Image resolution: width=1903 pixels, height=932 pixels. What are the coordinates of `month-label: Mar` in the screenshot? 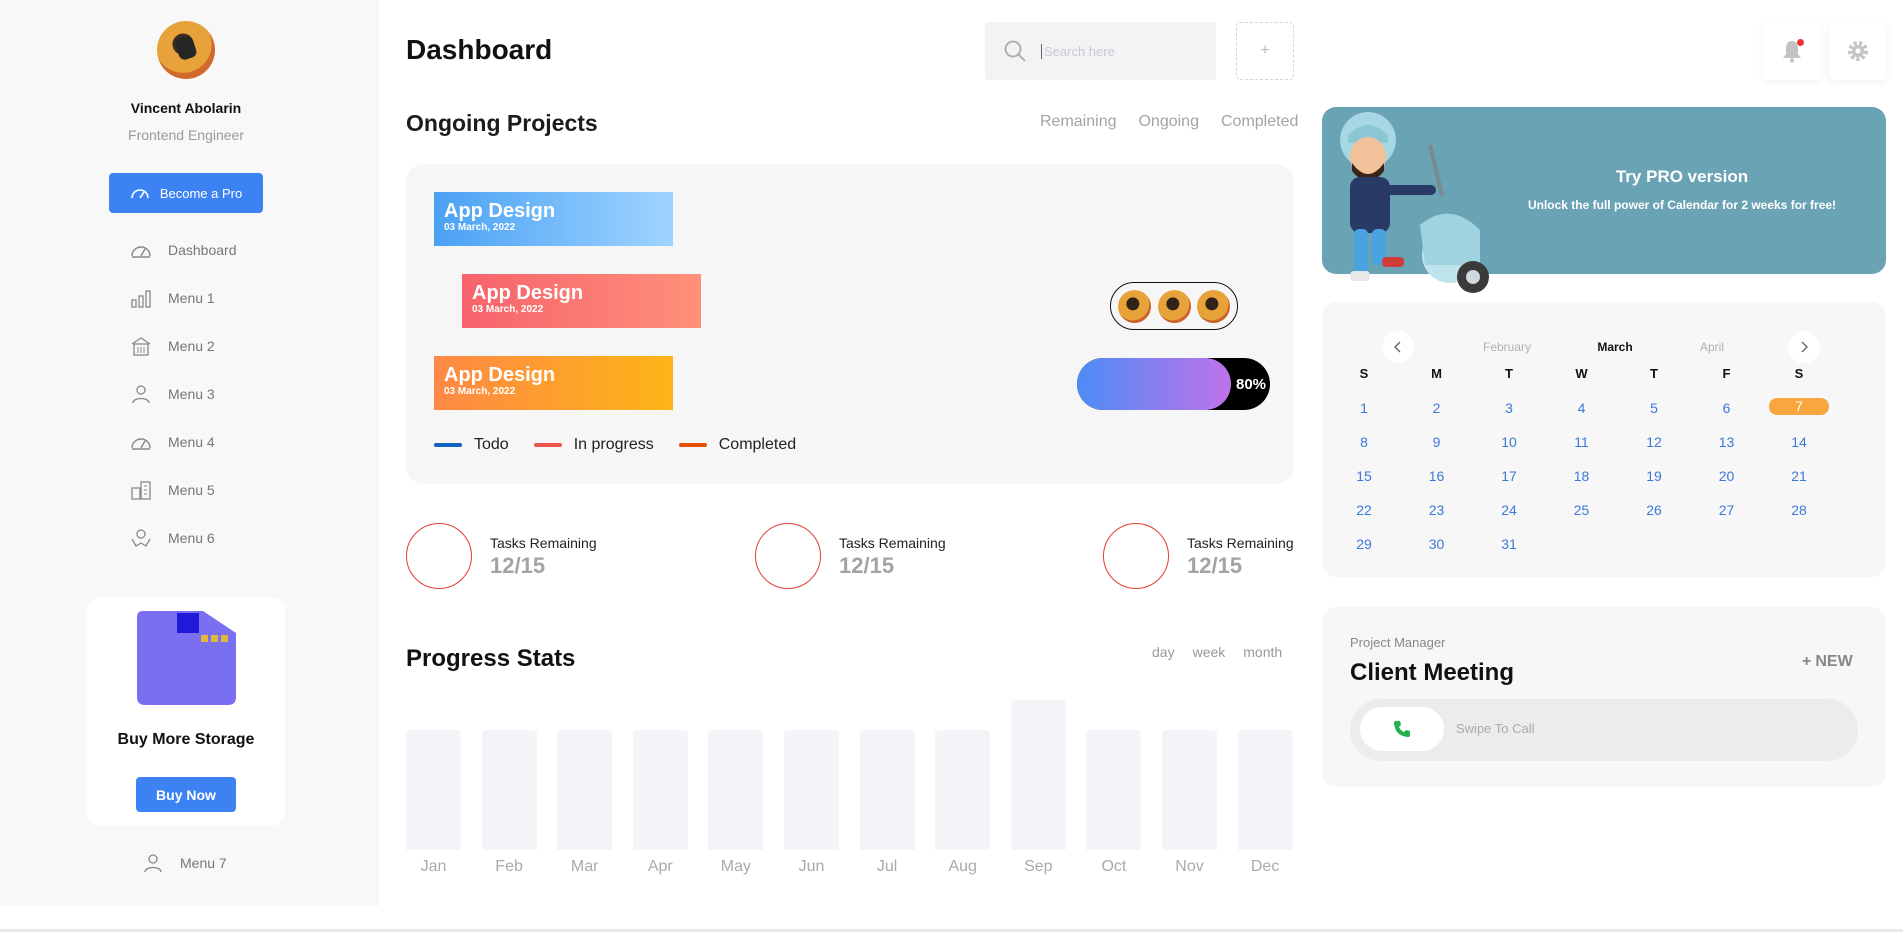 It's located at (584, 866).